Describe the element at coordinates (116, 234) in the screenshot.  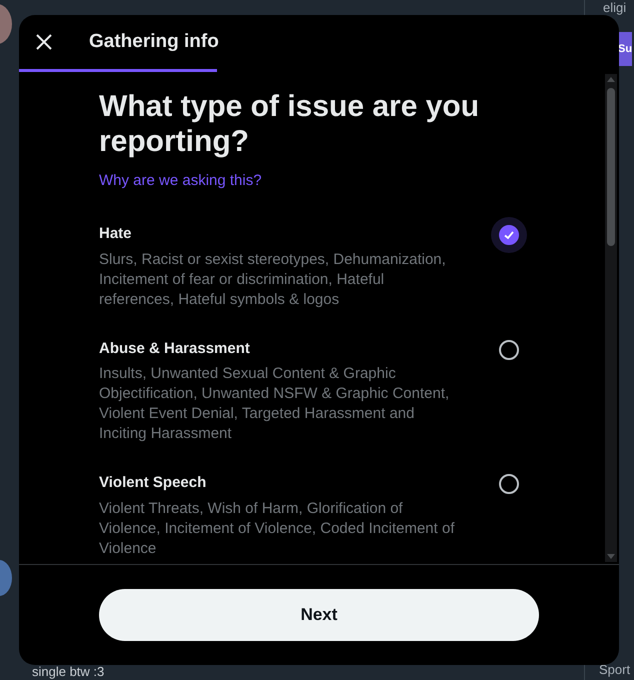
I see `option-title: Hate` at that location.